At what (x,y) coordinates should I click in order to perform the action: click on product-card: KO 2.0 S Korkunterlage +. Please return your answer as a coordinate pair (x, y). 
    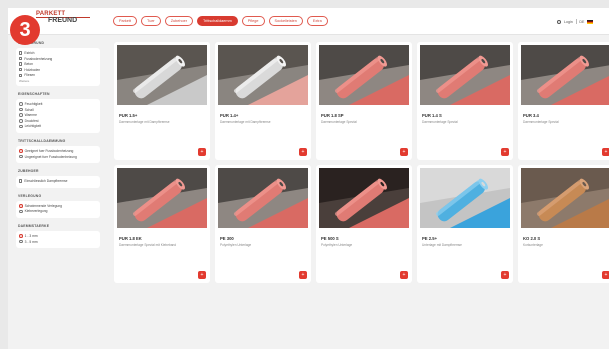
    Looking at the image, I should click on (563, 224).